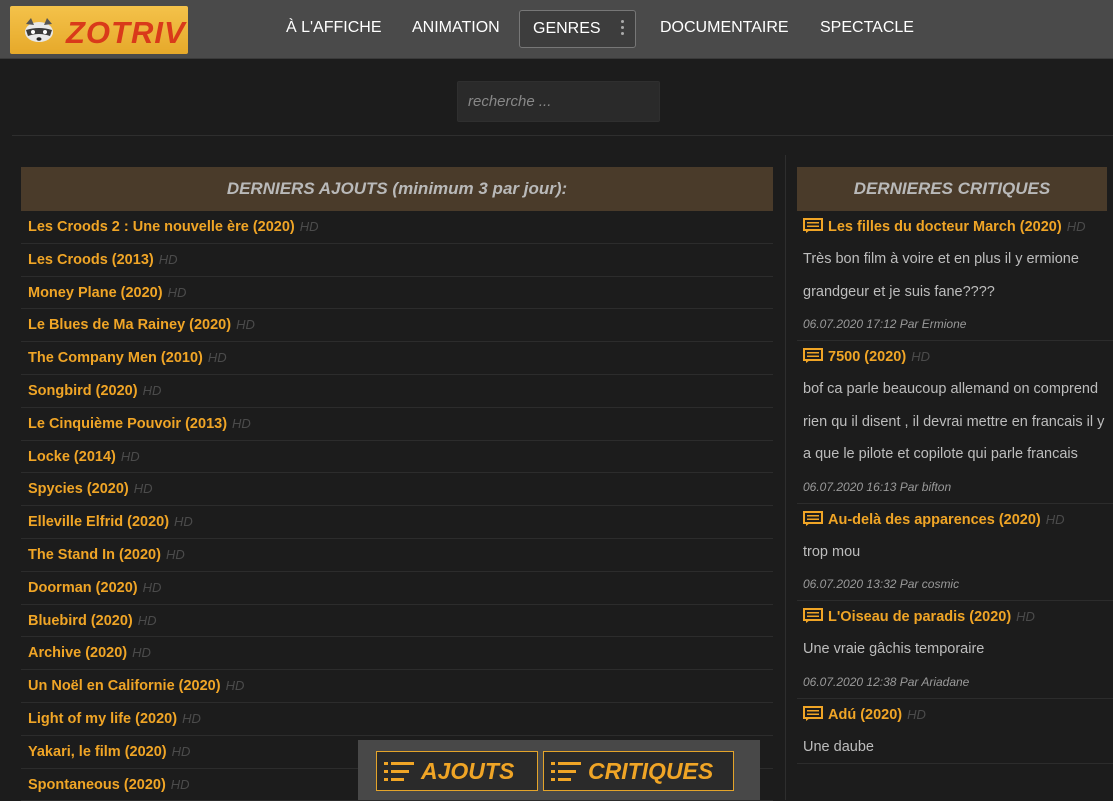 The image size is (1113, 801). I want to click on review-text: trop mou, so click(832, 551).